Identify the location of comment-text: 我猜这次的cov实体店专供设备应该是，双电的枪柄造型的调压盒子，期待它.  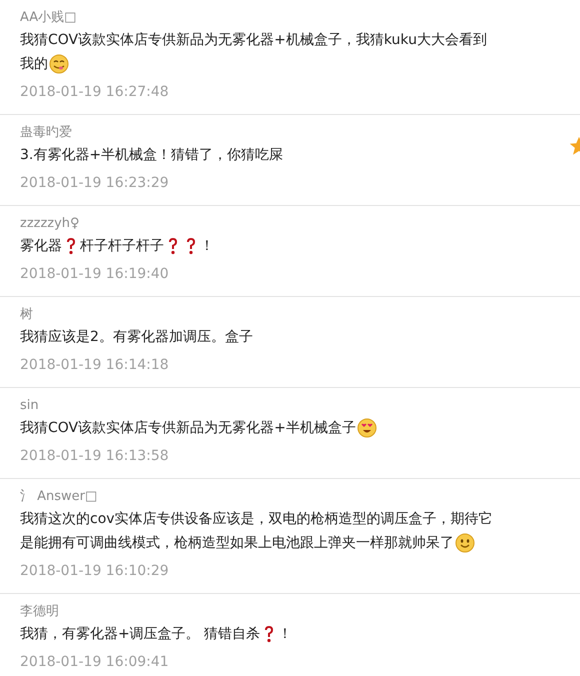
(256, 519).